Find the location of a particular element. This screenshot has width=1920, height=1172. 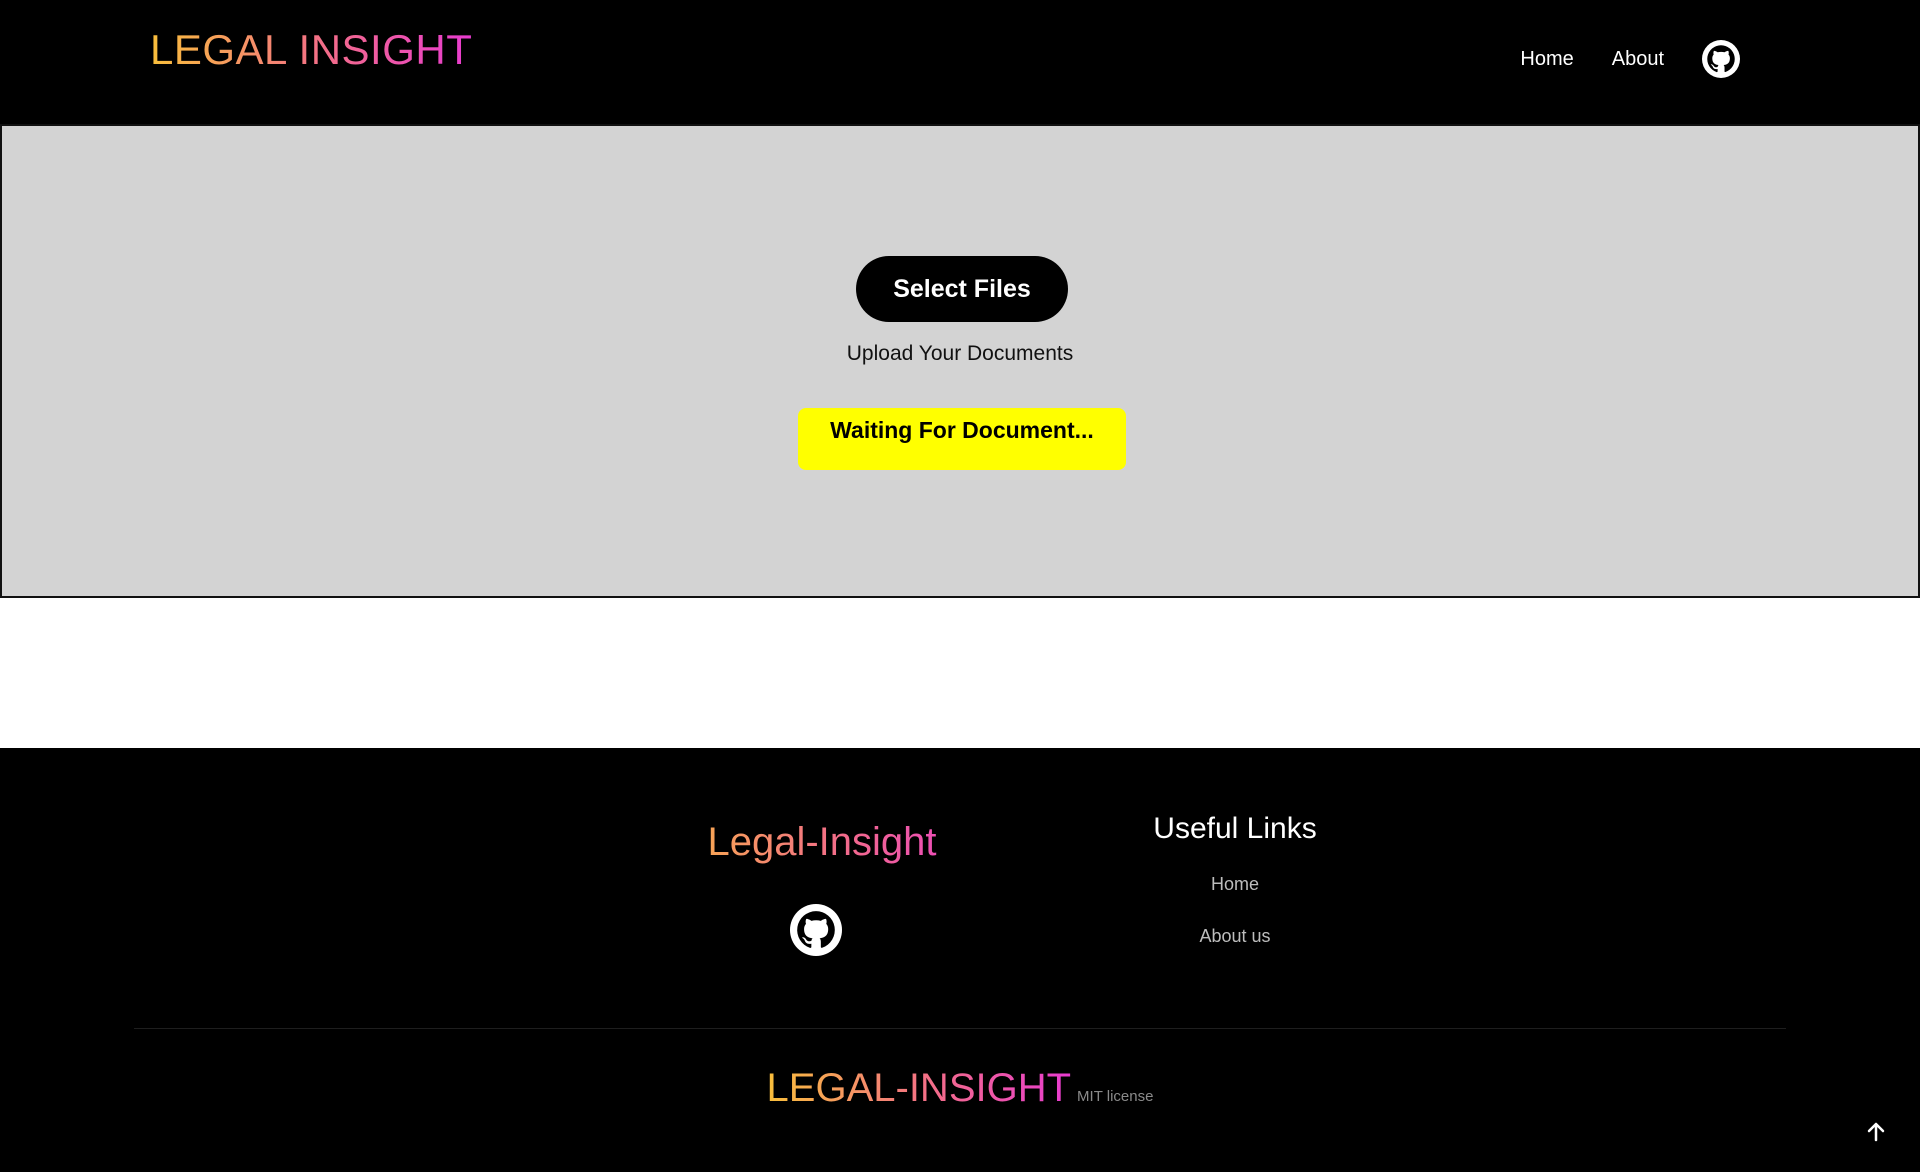

useful-links-heading: Useful Links is located at coordinates (1235, 828).